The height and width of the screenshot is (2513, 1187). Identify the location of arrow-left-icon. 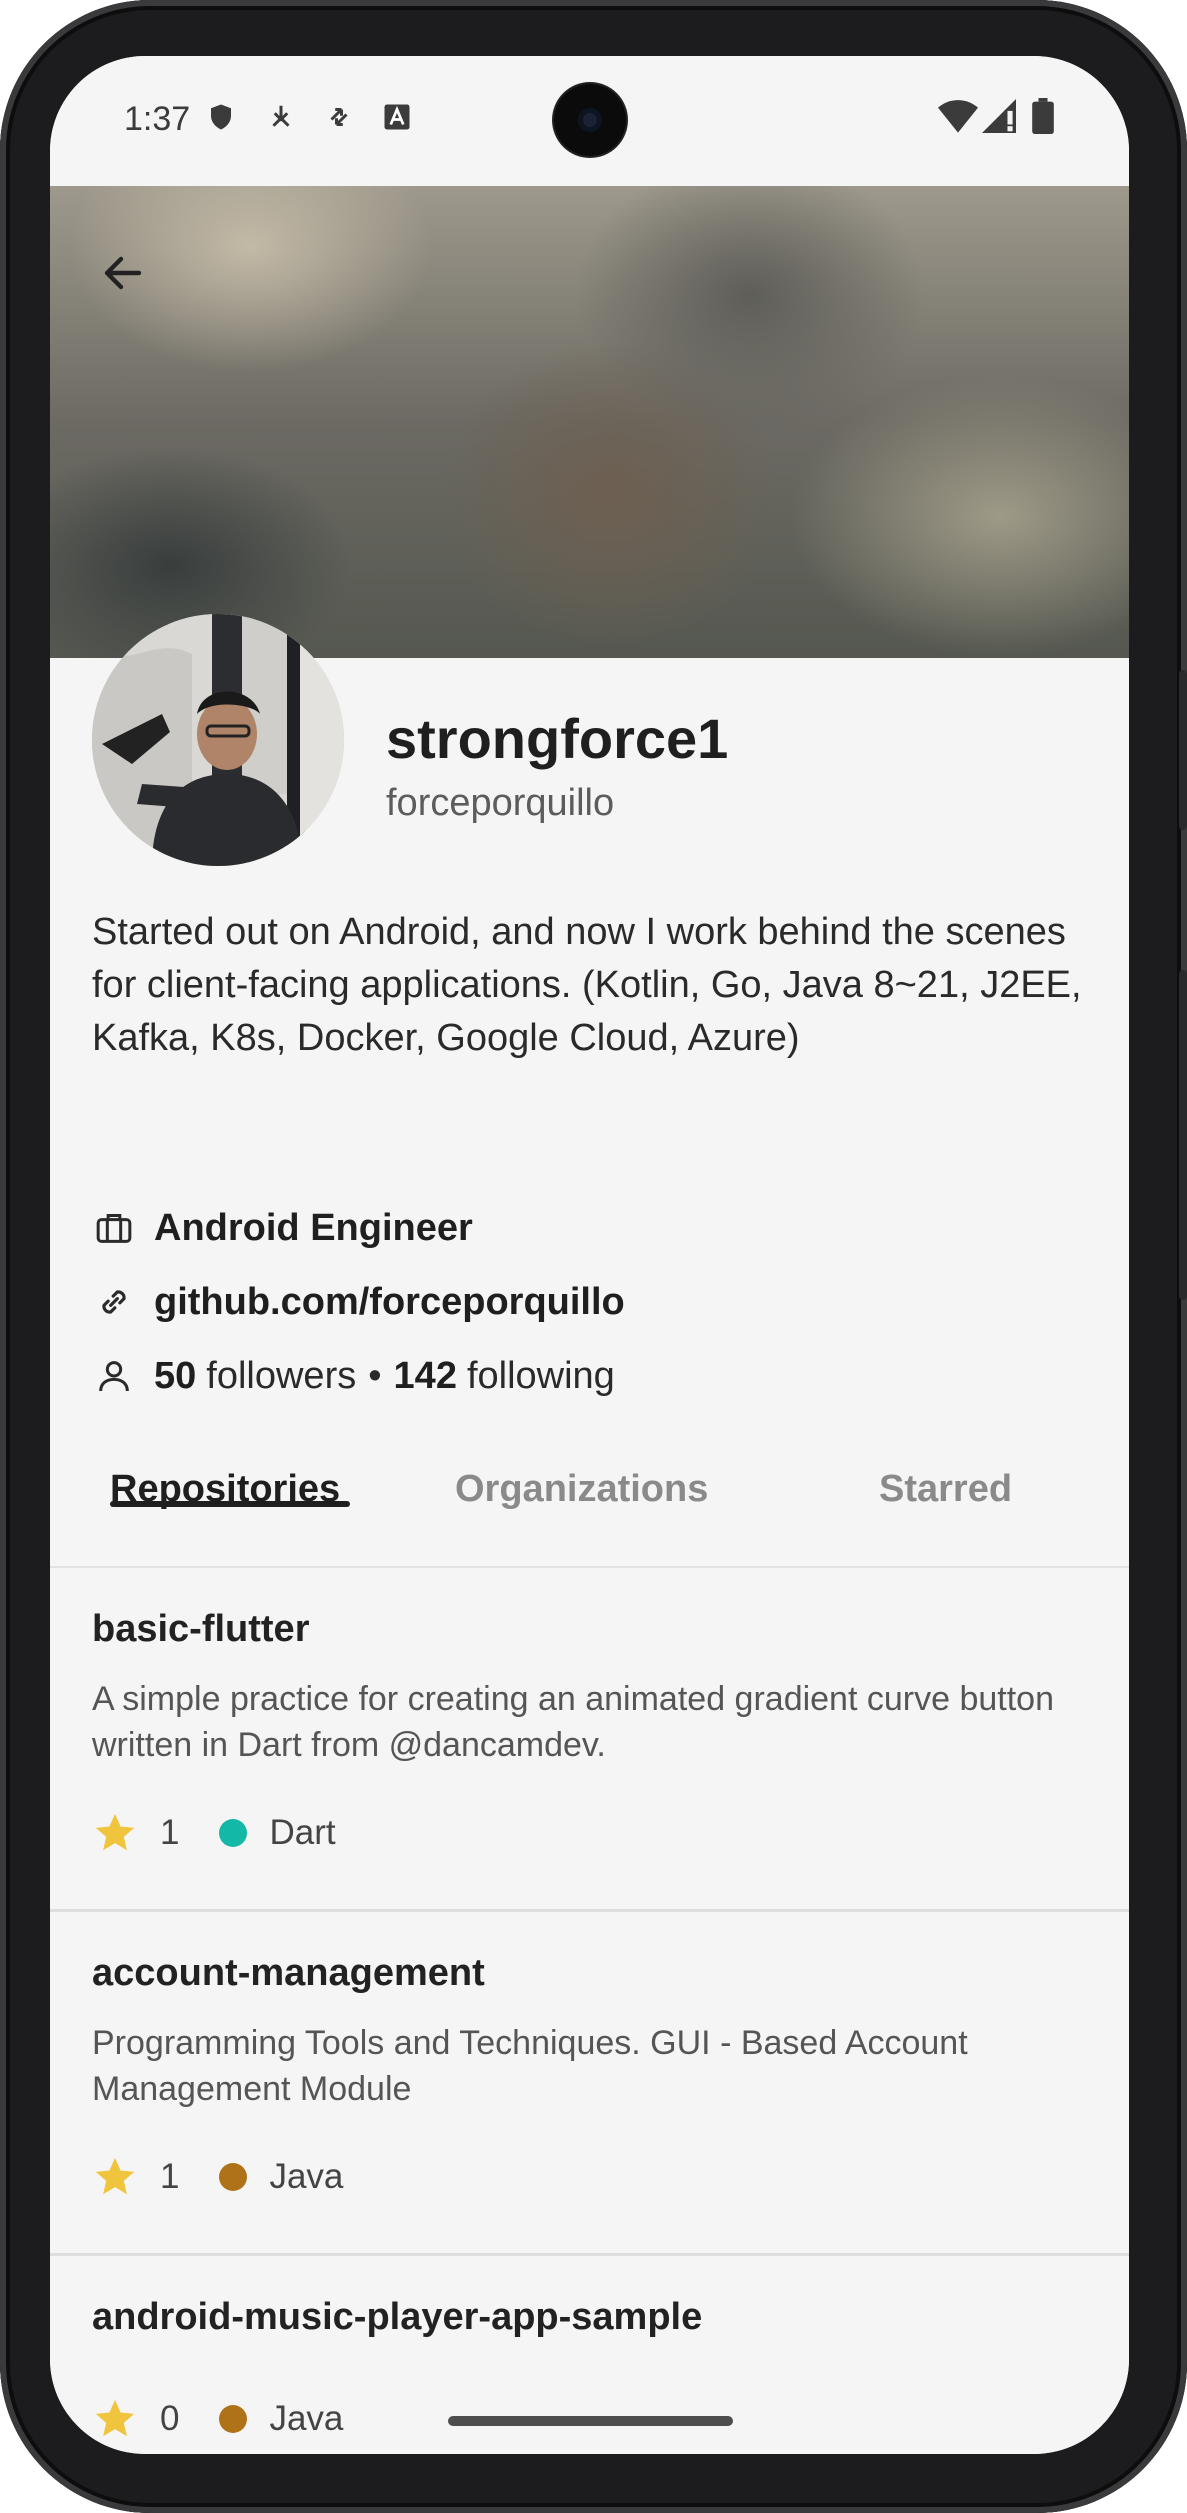
(123, 273).